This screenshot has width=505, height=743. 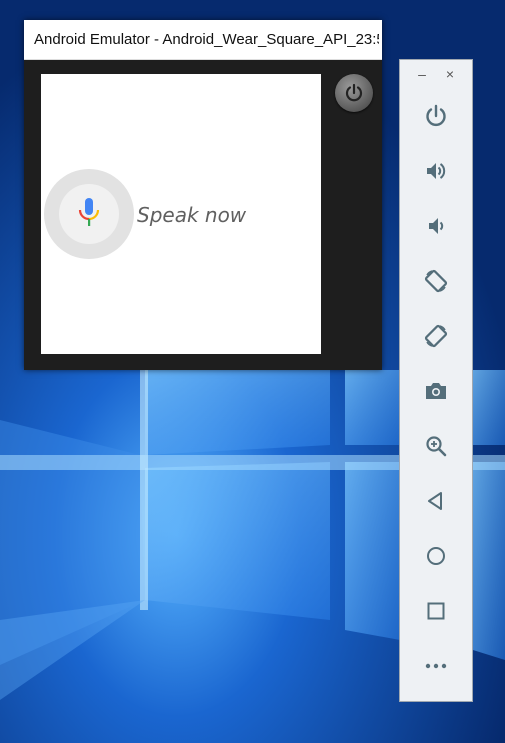 I want to click on rotate-left-button, so click(x=436, y=281).